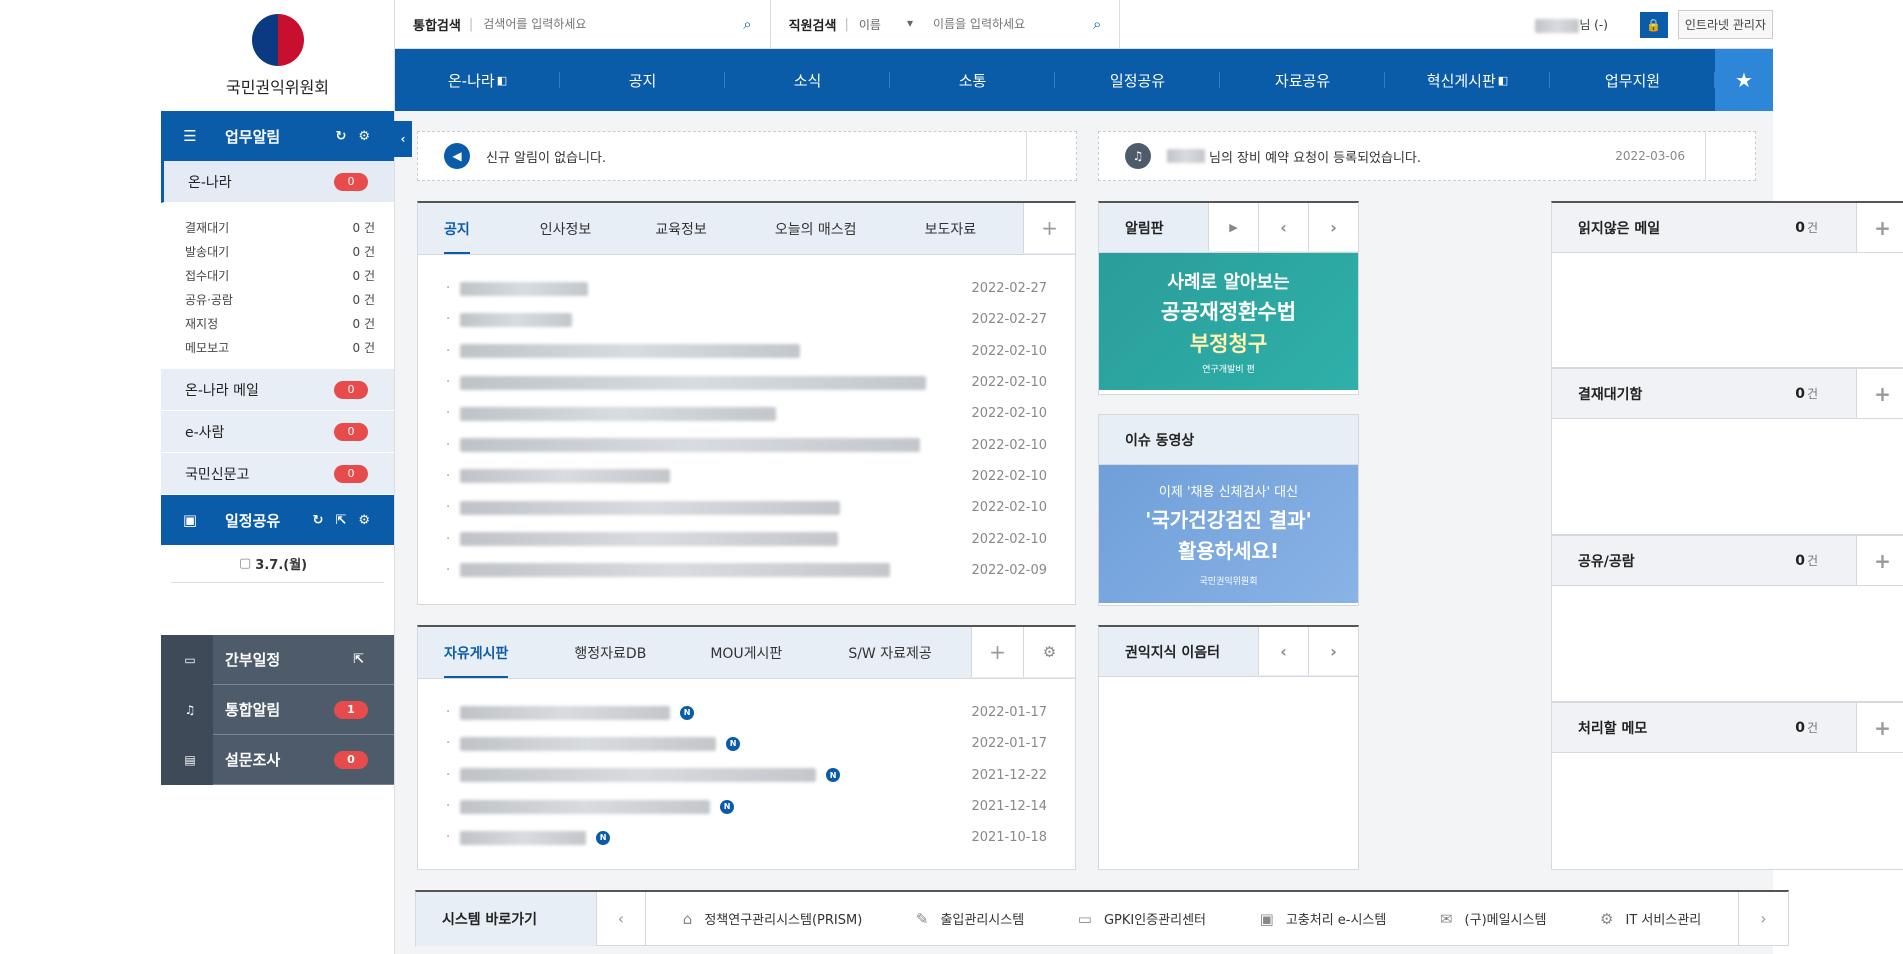 Image resolution: width=1903 pixels, height=954 pixels. Describe the element at coordinates (810, 229) in the screenshot. I see `tab-todays-media: 오늘의 매스컴` at that location.